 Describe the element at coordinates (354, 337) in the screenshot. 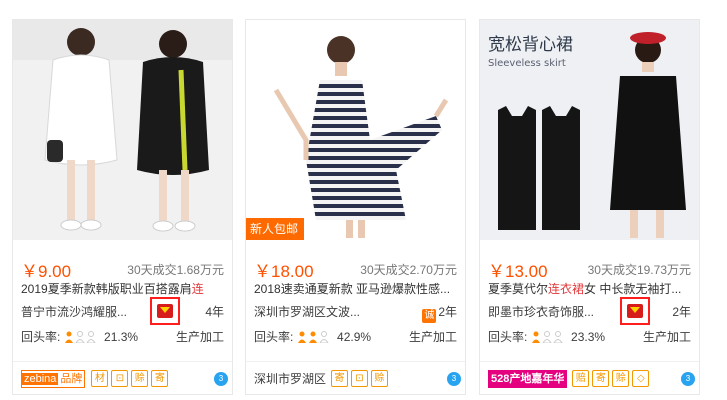

I see `repeat-rate-value: 42.9%` at that location.